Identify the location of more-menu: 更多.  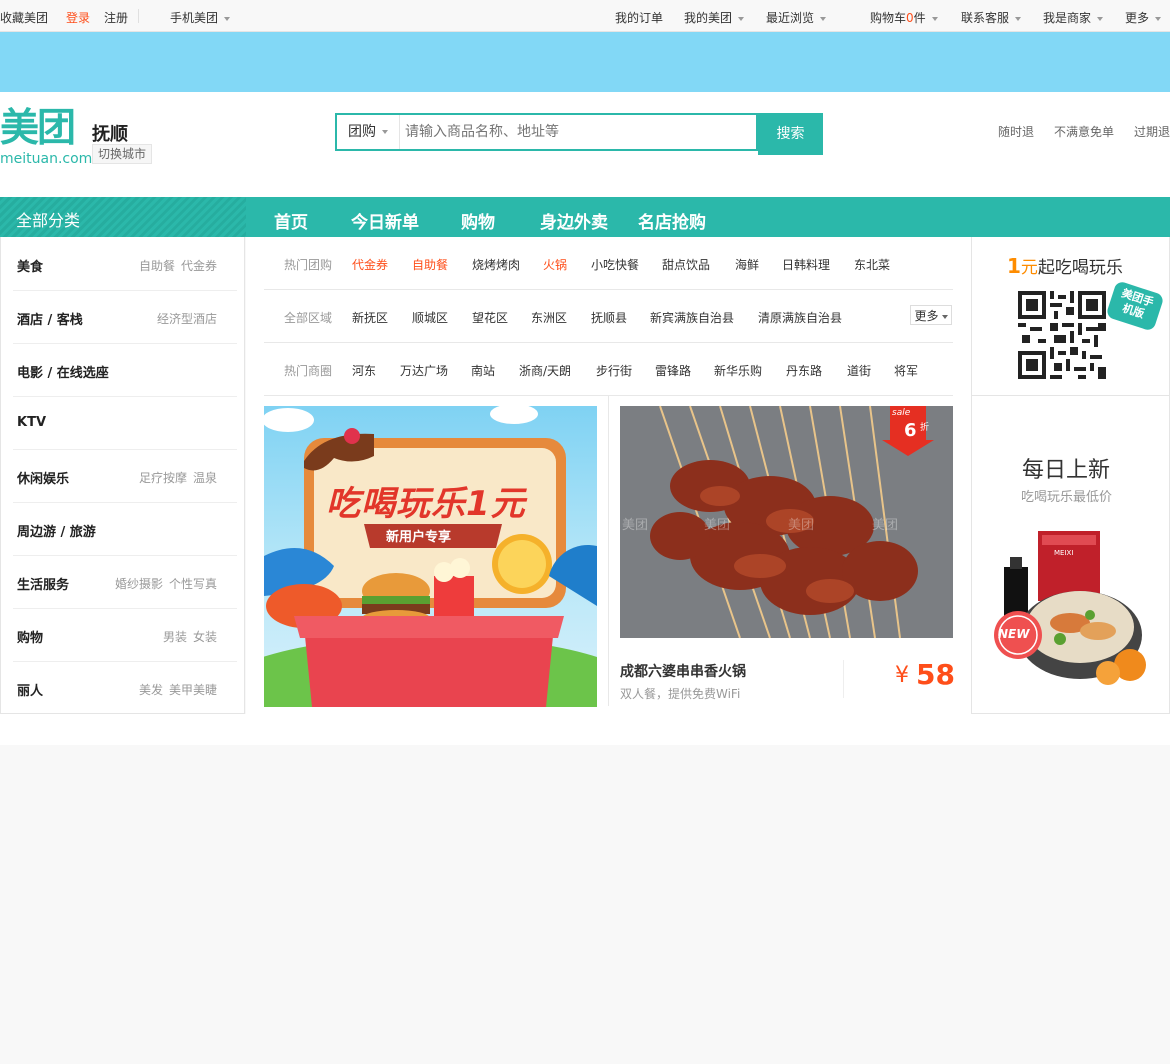
(1143, 17).